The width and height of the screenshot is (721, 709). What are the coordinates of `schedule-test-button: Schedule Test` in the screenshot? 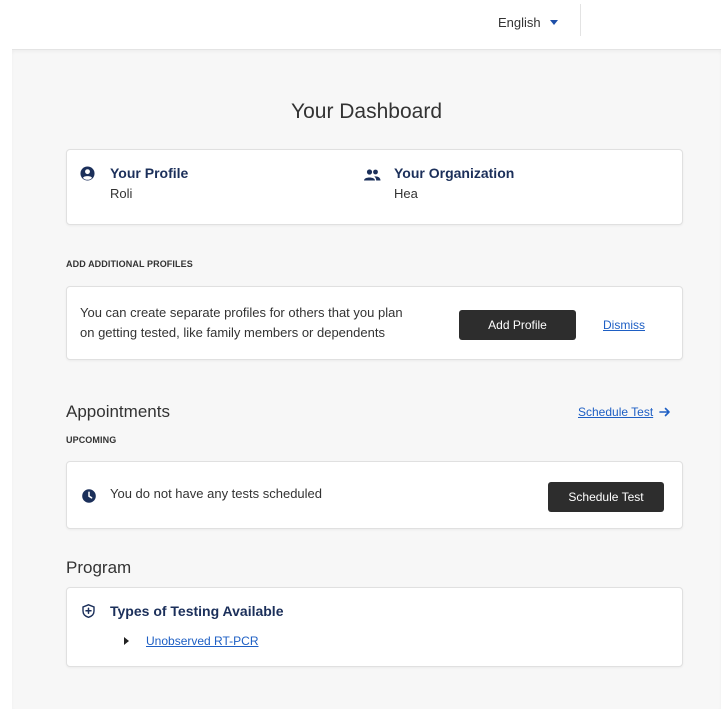 It's located at (606, 497).